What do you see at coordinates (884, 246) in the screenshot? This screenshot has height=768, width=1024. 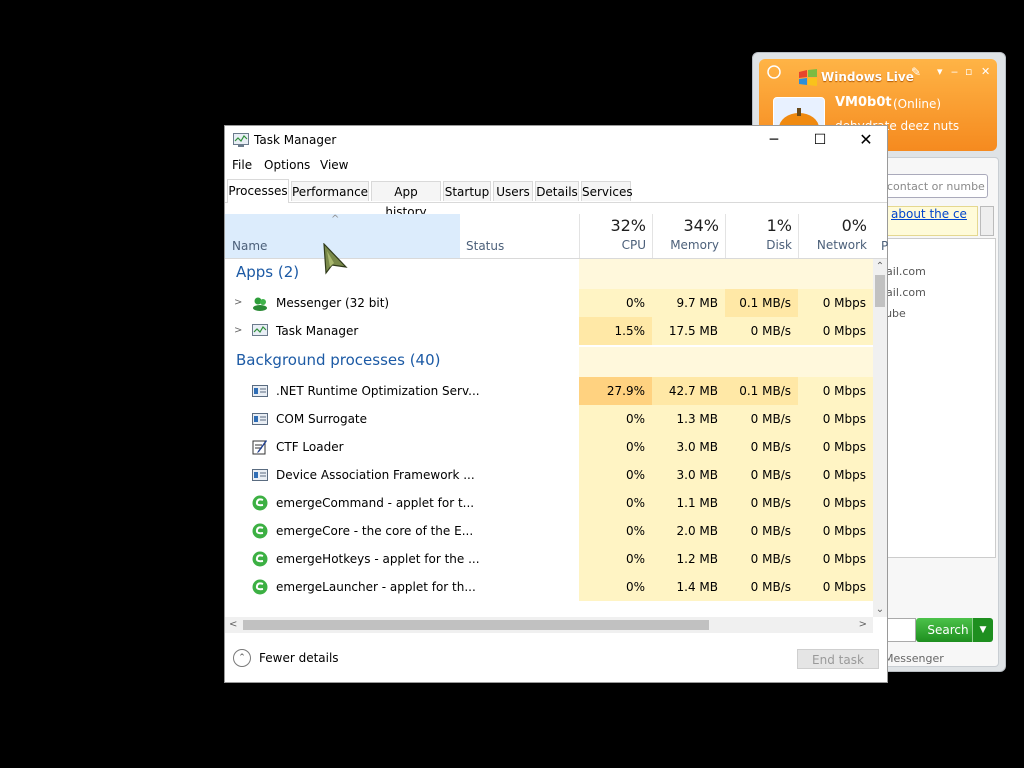 I see `column-header-power: P` at bounding box center [884, 246].